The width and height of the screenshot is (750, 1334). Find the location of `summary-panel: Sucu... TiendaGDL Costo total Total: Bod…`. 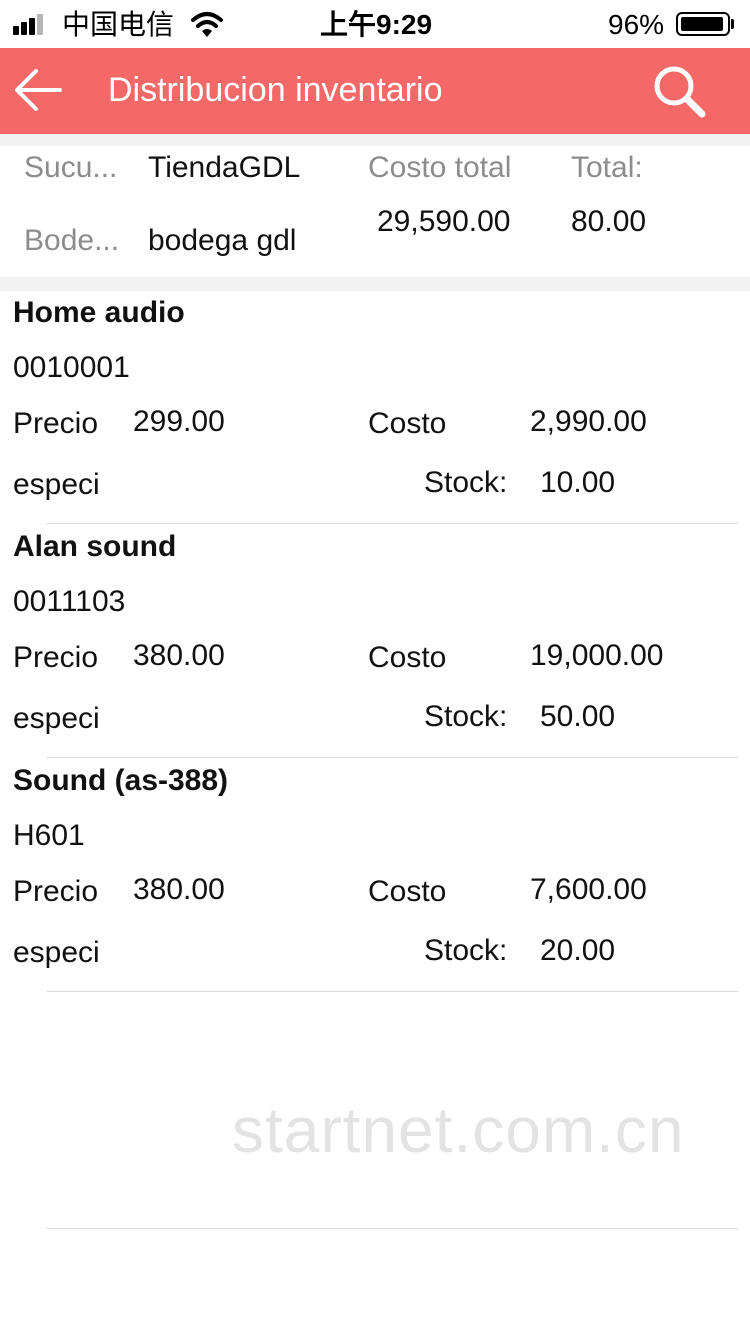

summary-panel: Sucu... TiendaGDL Costo total Total: Bod… is located at coordinates (375, 211).